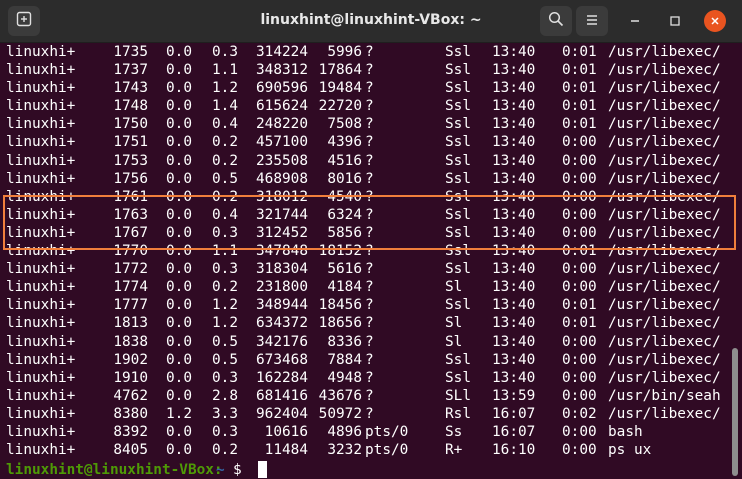 This screenshot has height=479, width=742. I want to click on new-tab-button, so click(24, 21).